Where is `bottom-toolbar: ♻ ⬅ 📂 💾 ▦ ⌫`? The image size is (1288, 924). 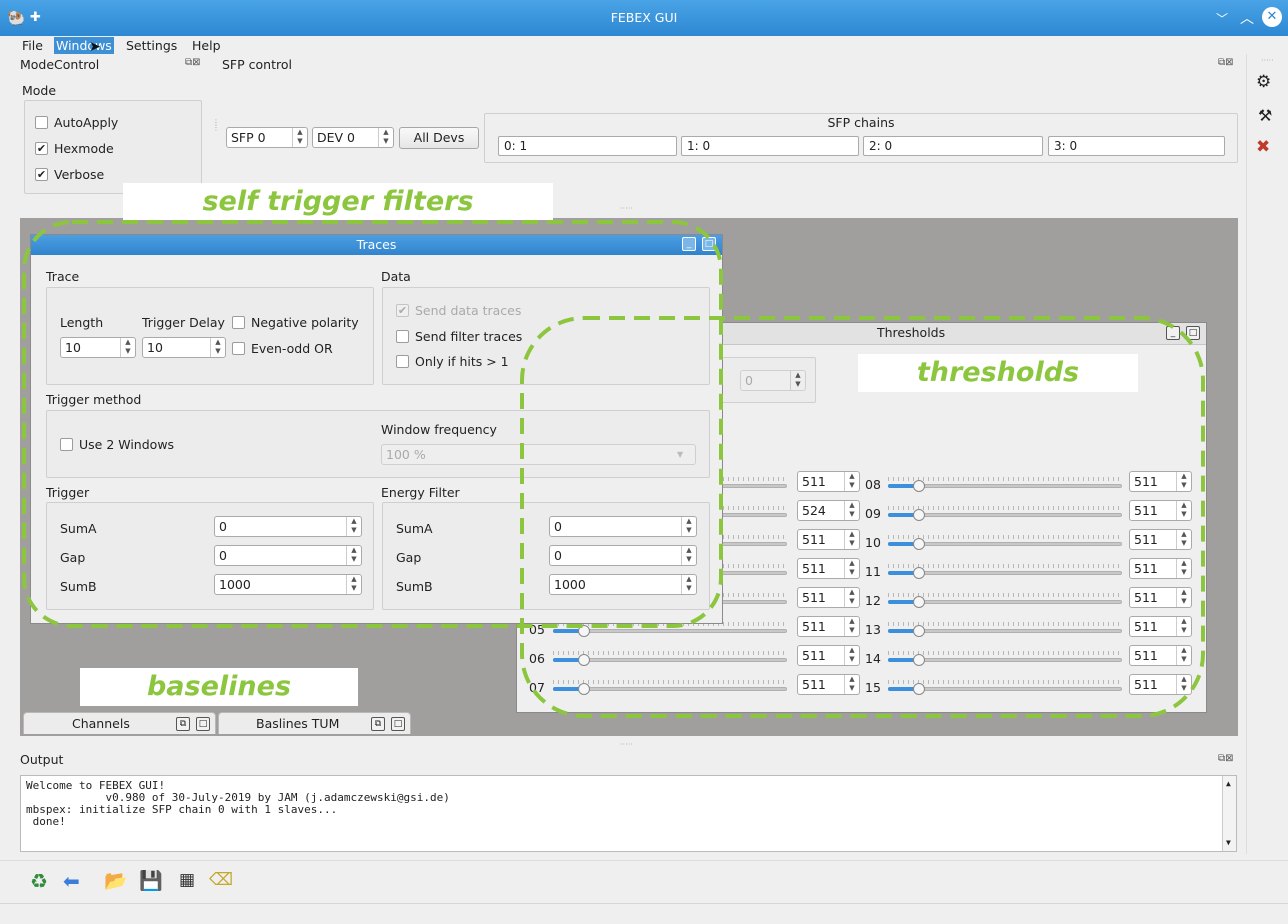 bottom-toolbar: ♻ ⬅ 📂 💾 ▦ ⌫ is located at coordinates (644, 881).